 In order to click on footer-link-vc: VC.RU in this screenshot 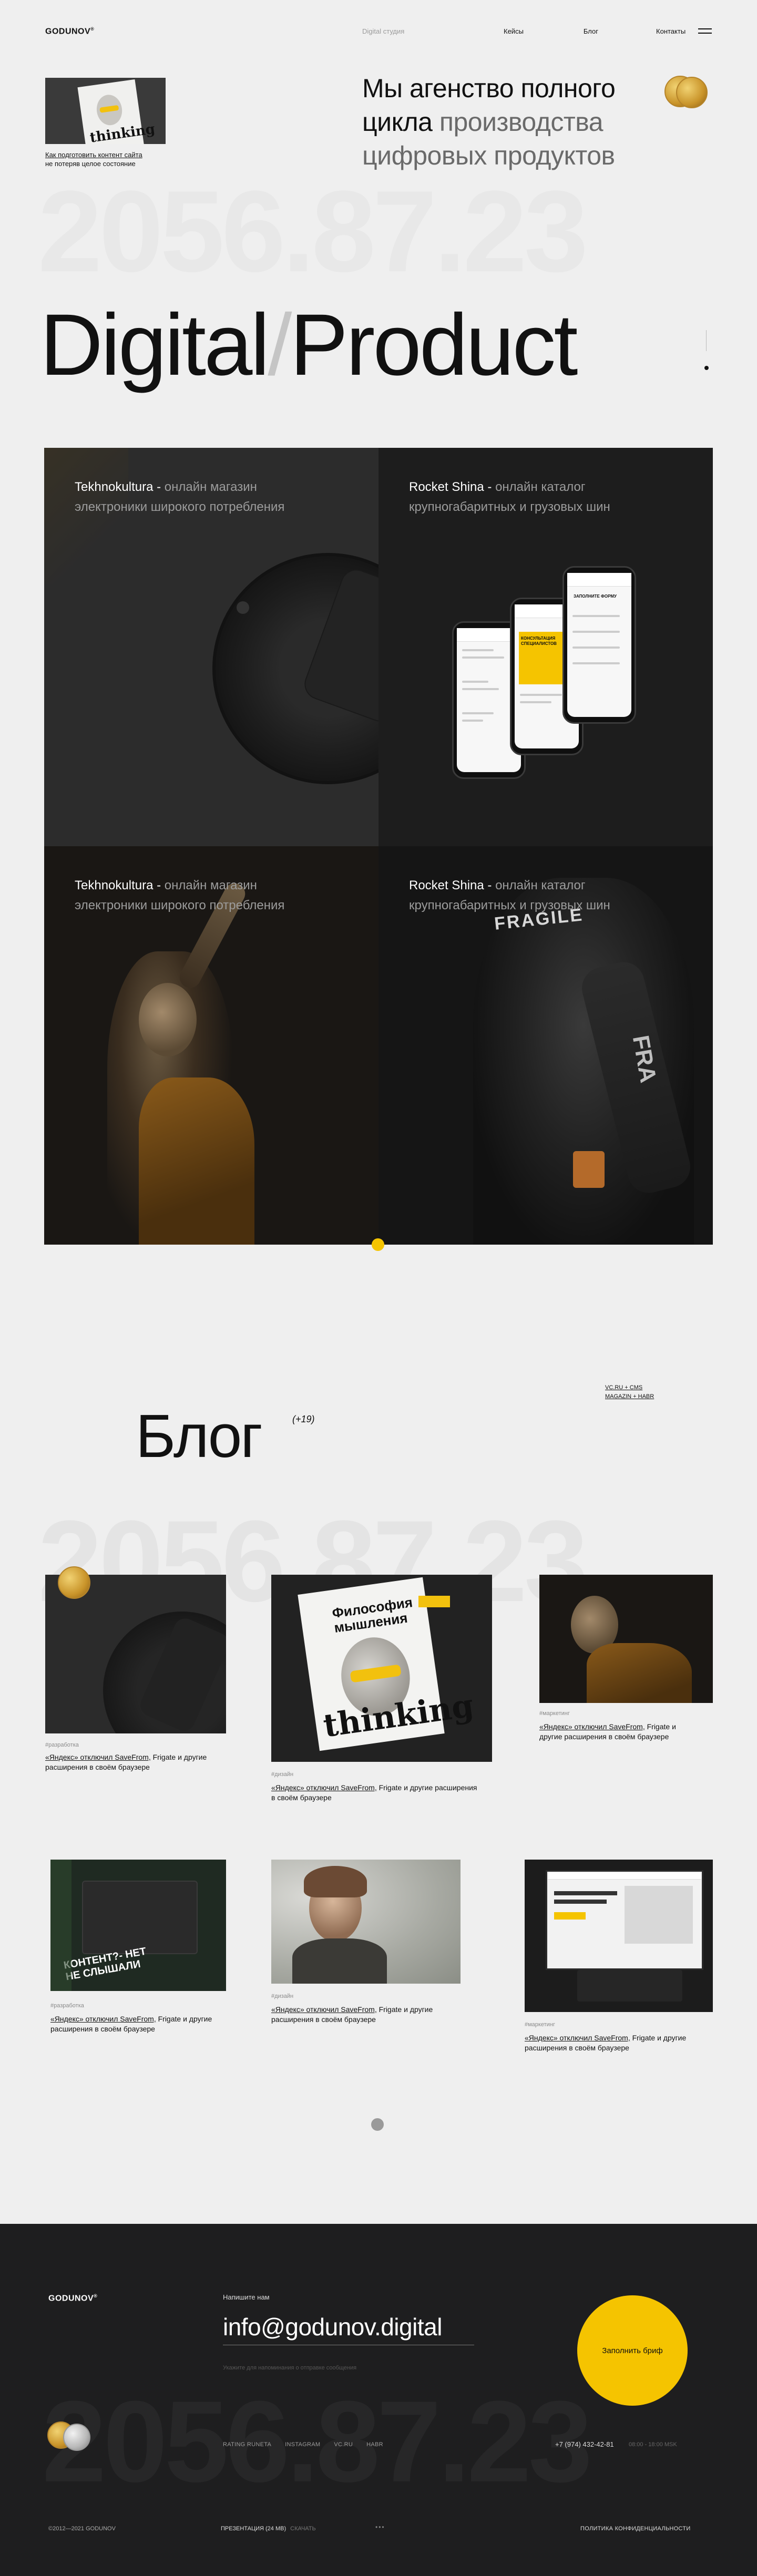, I will do `click(343, 2444)`.